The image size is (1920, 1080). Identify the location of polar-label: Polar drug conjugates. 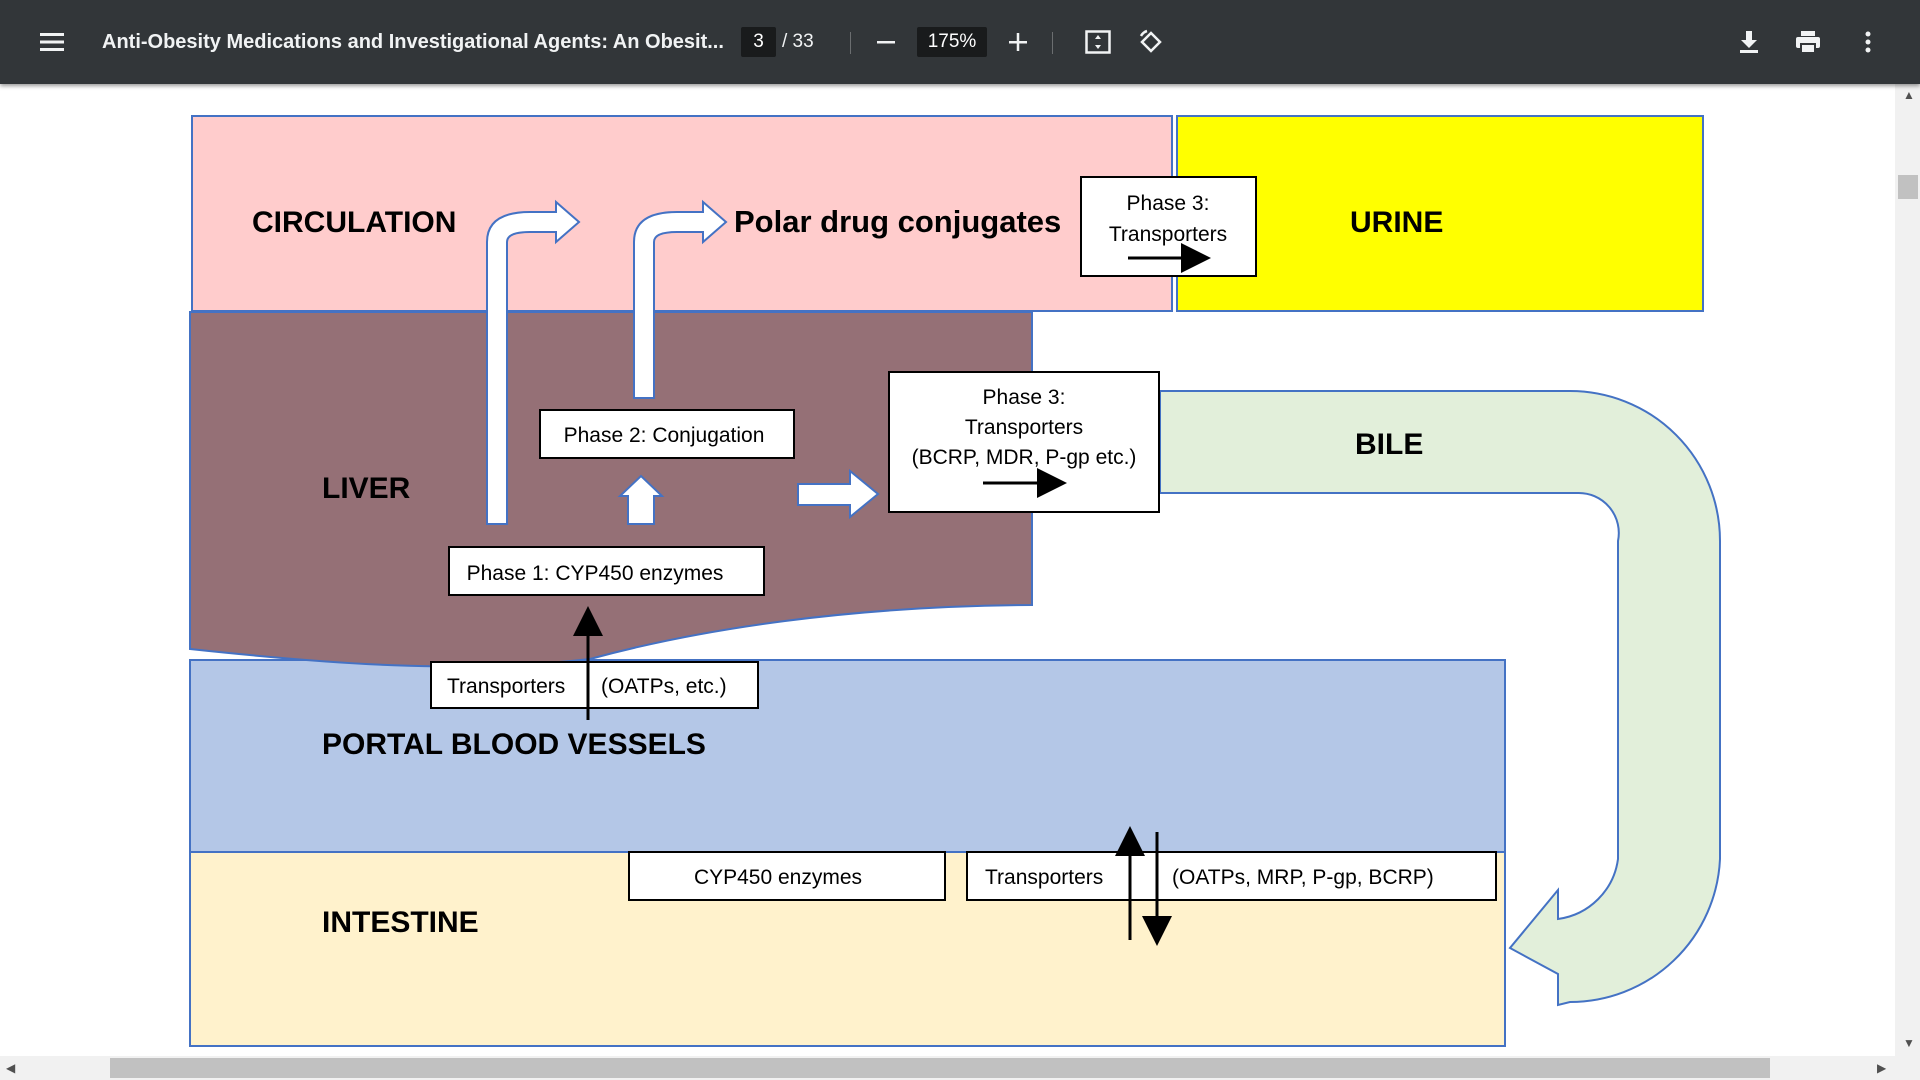
(897, 221).